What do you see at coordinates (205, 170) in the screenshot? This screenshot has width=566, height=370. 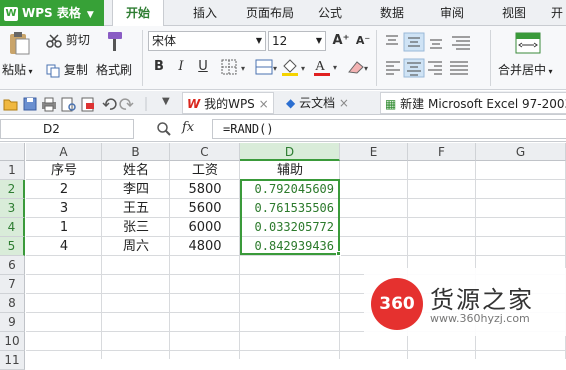 I see `header-cell: 工资` at bounding box center [205, 170].